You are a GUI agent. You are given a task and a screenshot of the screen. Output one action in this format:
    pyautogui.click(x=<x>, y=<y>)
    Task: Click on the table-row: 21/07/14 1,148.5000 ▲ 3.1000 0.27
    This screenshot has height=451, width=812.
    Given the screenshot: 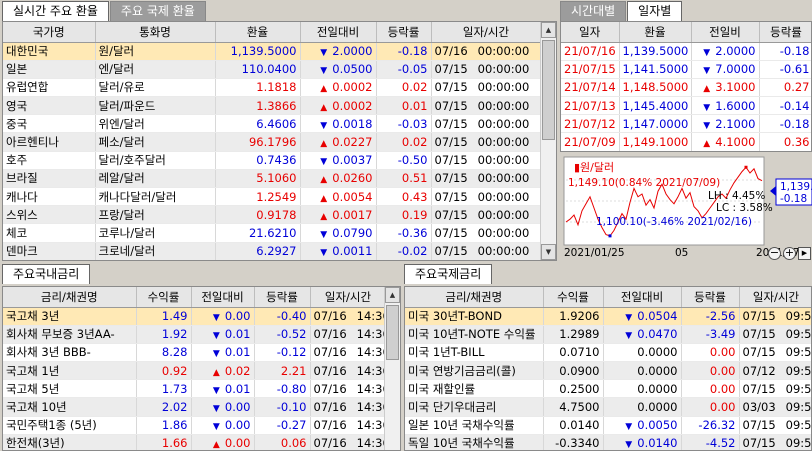 What is the action you would take?
    pyautogui.click(x=686, y=88)
    